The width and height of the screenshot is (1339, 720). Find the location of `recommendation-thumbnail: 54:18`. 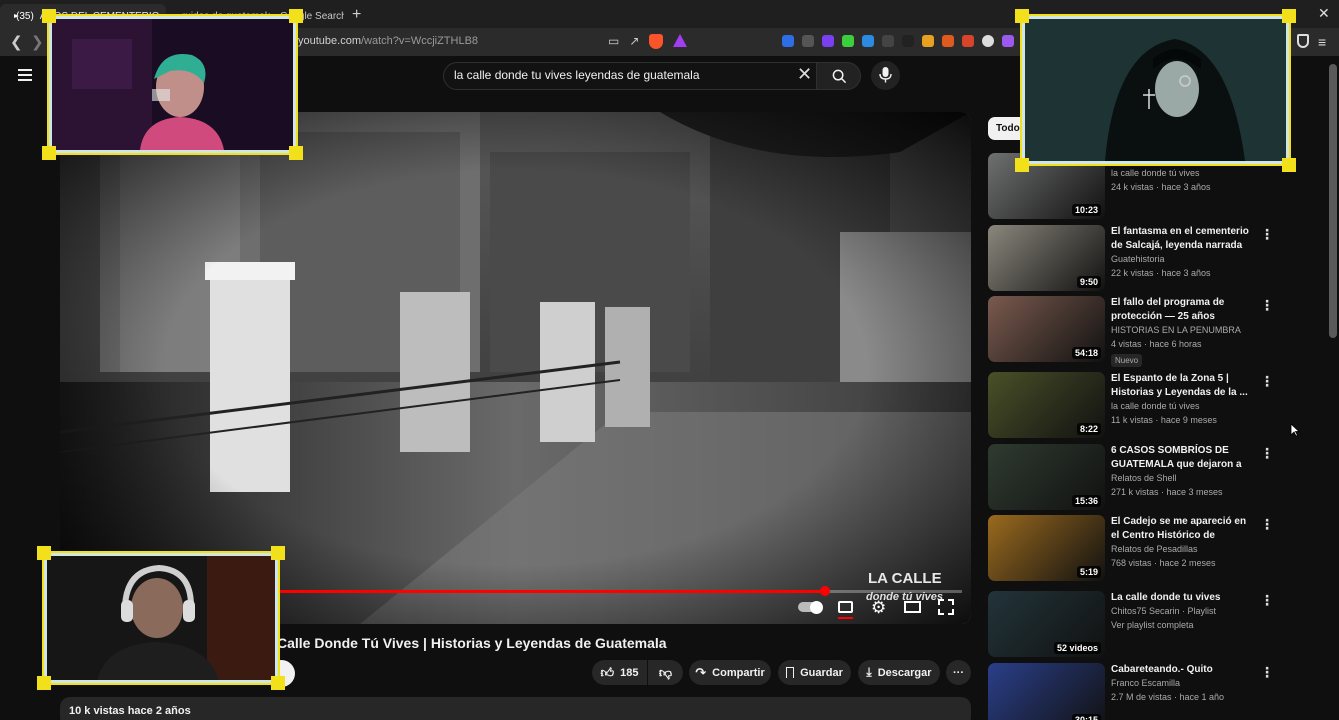

recommendation-thumbnail: 54:18 is located at coordinates (1046, 329).